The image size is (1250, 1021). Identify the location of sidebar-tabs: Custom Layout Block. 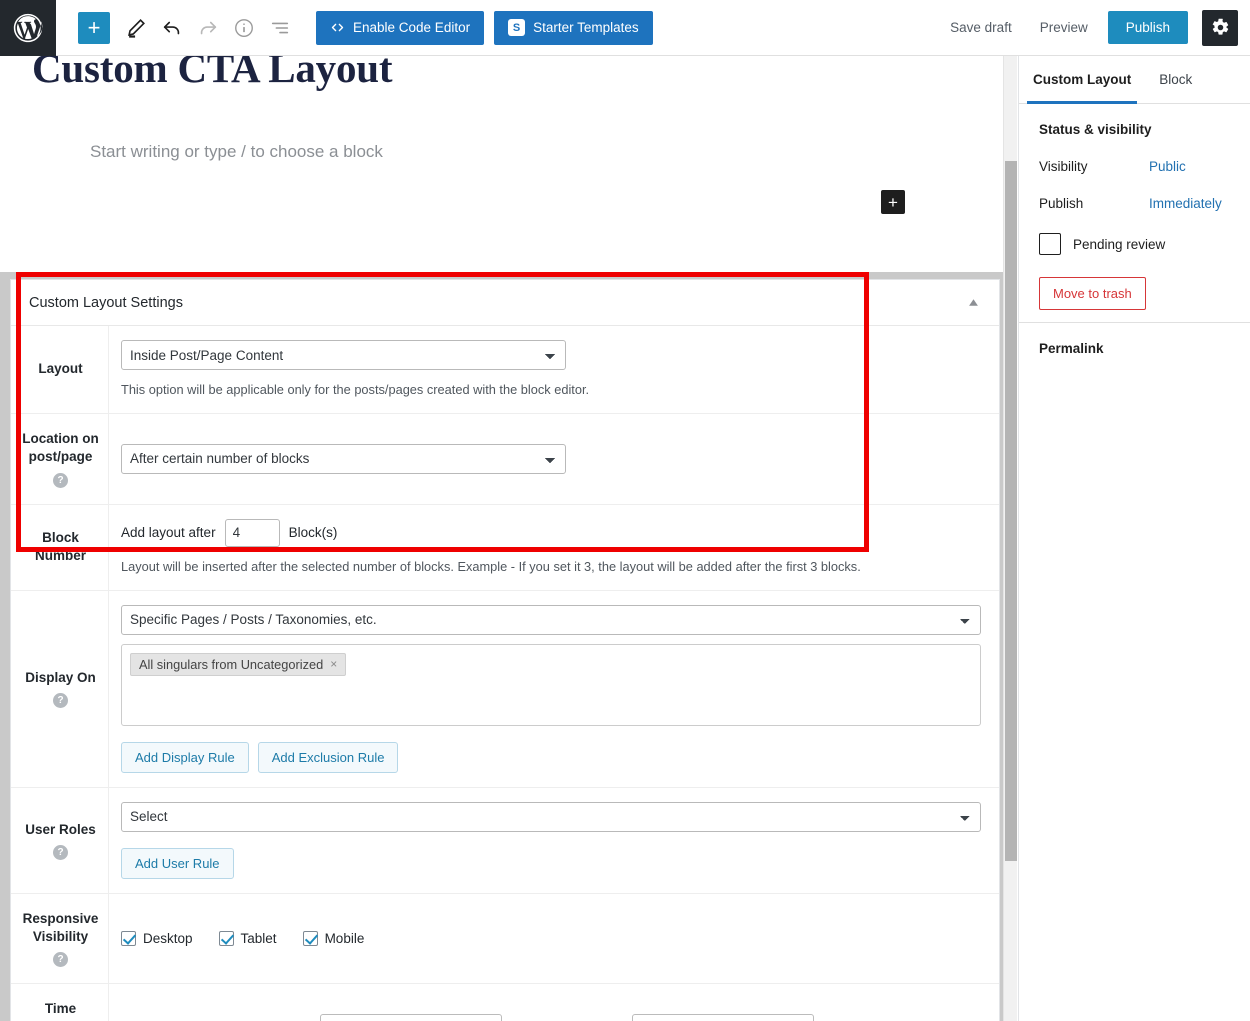
(1134, 80).